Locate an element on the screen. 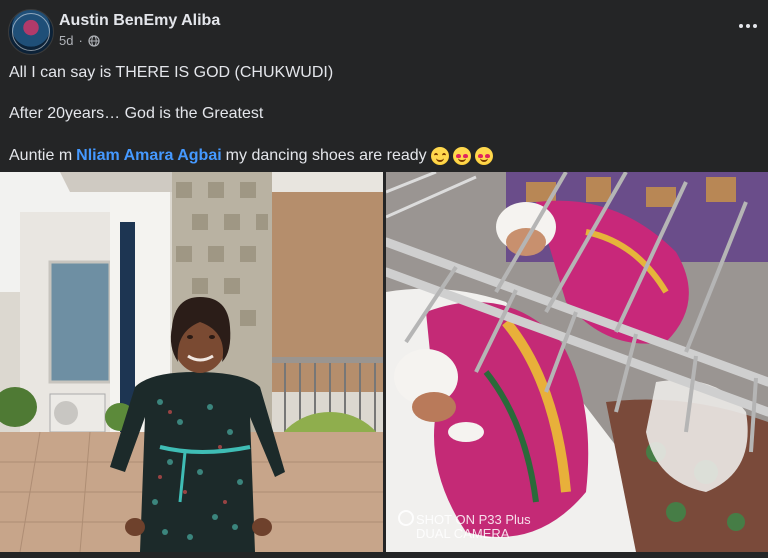 This screenshot has width=768, height=558. post-time: 5d is located at coordinates (66, 40).